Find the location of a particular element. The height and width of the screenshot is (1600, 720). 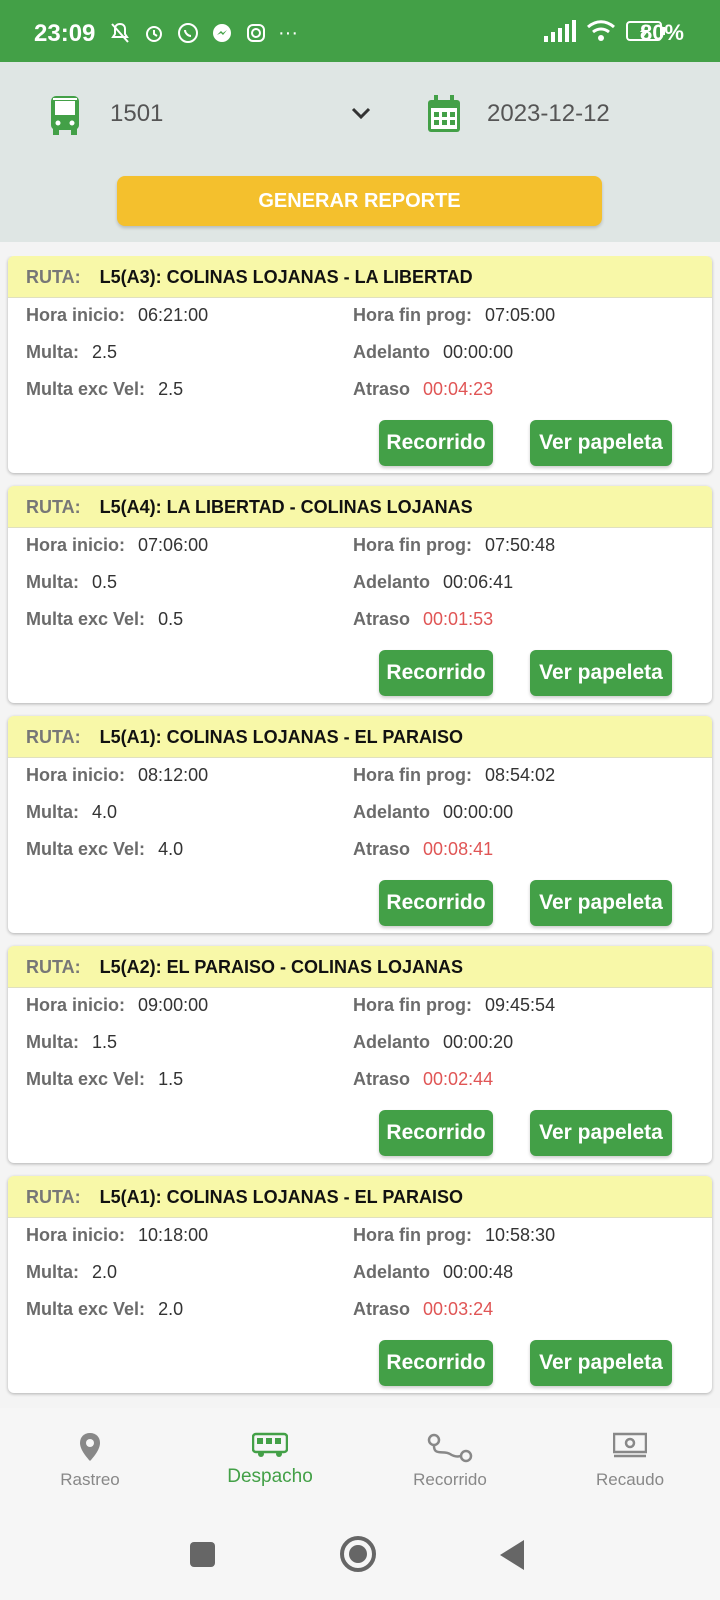

fine-value: 4.0 is located at coordinates (105, 812).